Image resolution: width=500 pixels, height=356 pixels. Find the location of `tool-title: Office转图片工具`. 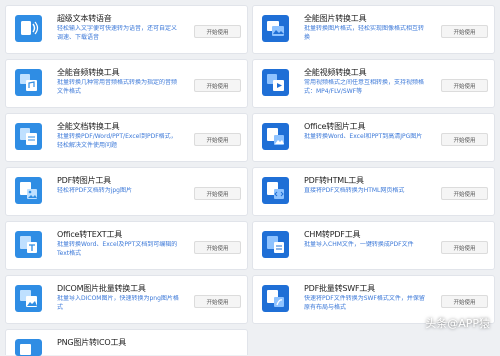

tool-title: Office转图片工具 is located at coordinates (335, 126).